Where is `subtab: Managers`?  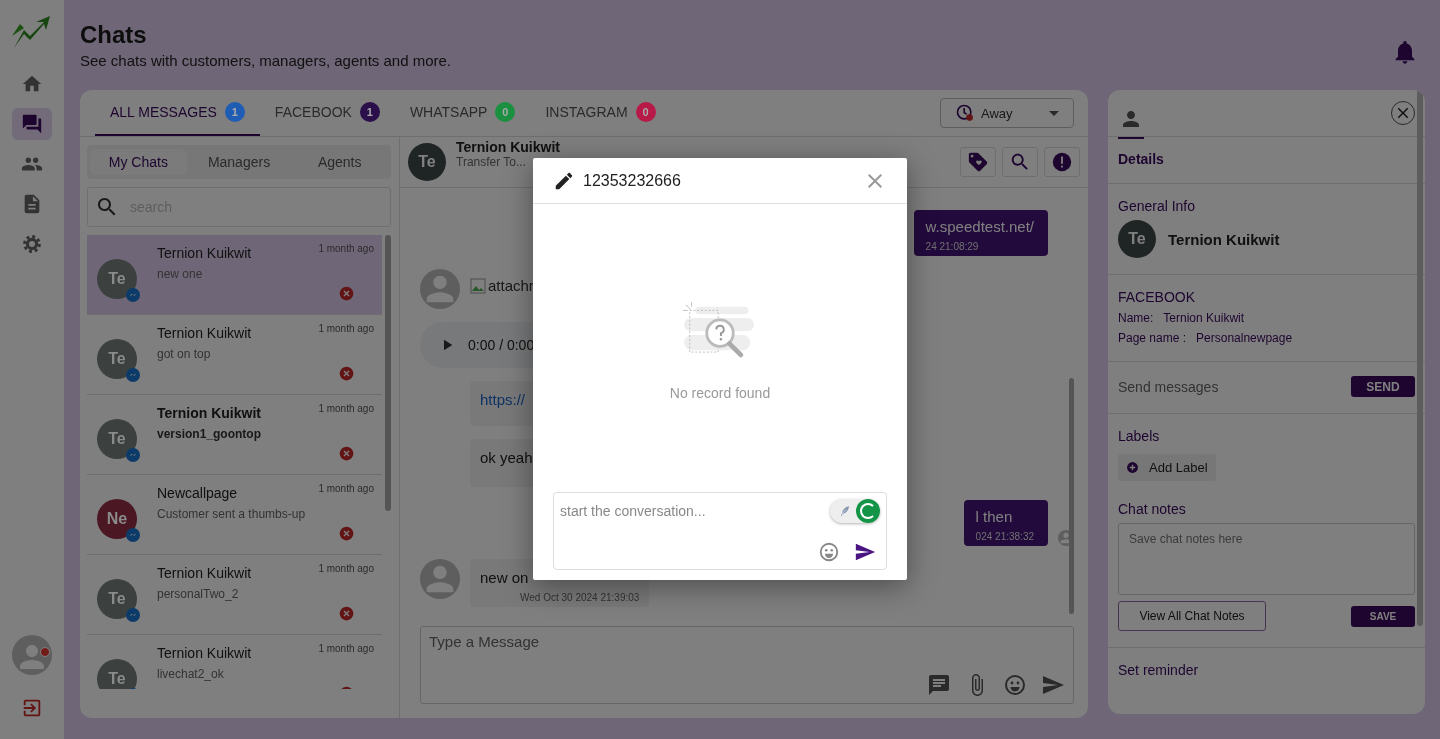 subtab: Managers is located at coordinates (239, 162).